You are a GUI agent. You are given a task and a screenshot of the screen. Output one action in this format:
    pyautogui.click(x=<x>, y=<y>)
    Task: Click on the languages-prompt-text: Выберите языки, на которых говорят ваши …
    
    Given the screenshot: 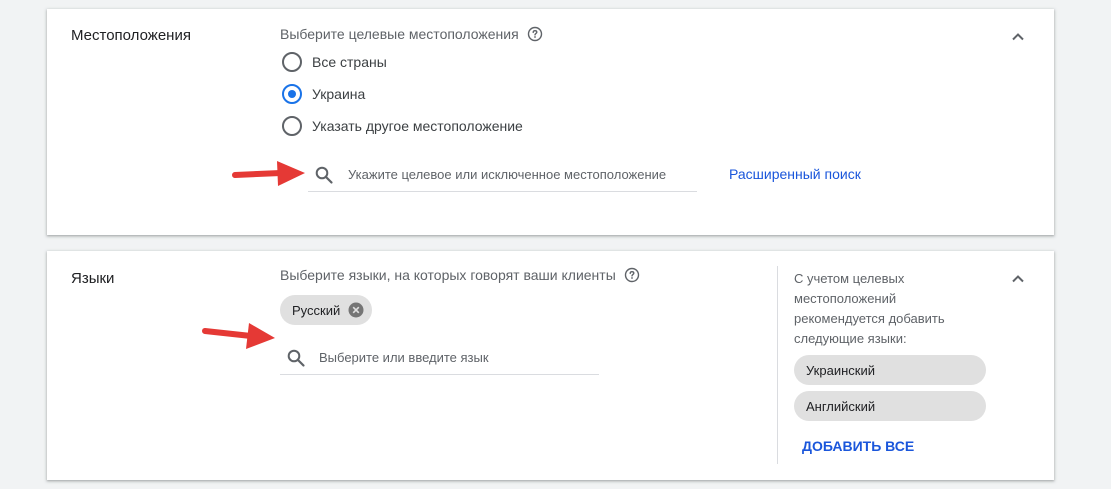 What is the action you would take?
    pyautogui.click(x=448, y=275)
    